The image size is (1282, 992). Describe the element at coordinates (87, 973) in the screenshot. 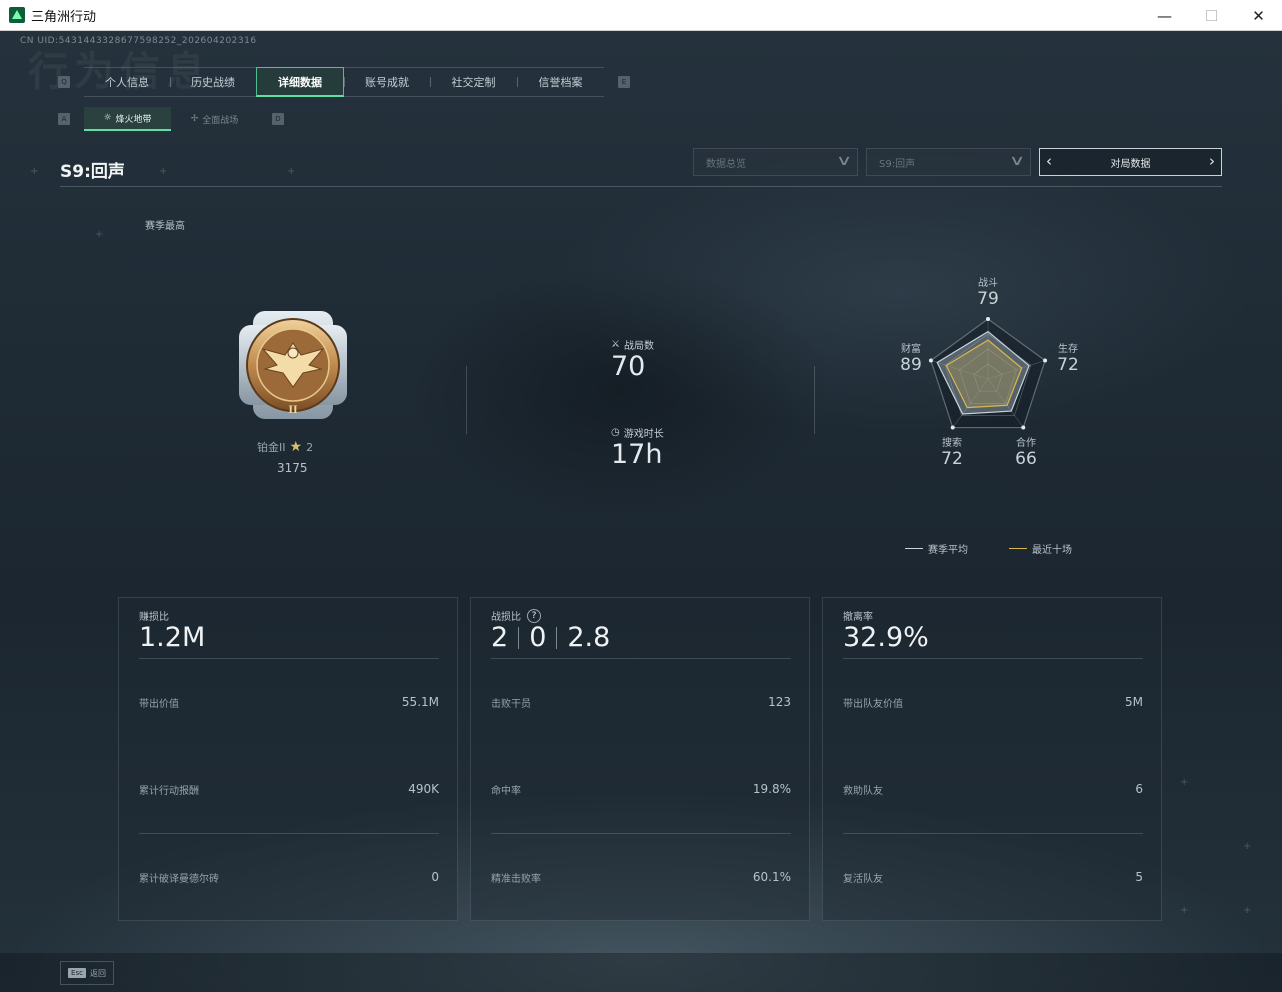

I see `back-button: Esc 返回` at that location.